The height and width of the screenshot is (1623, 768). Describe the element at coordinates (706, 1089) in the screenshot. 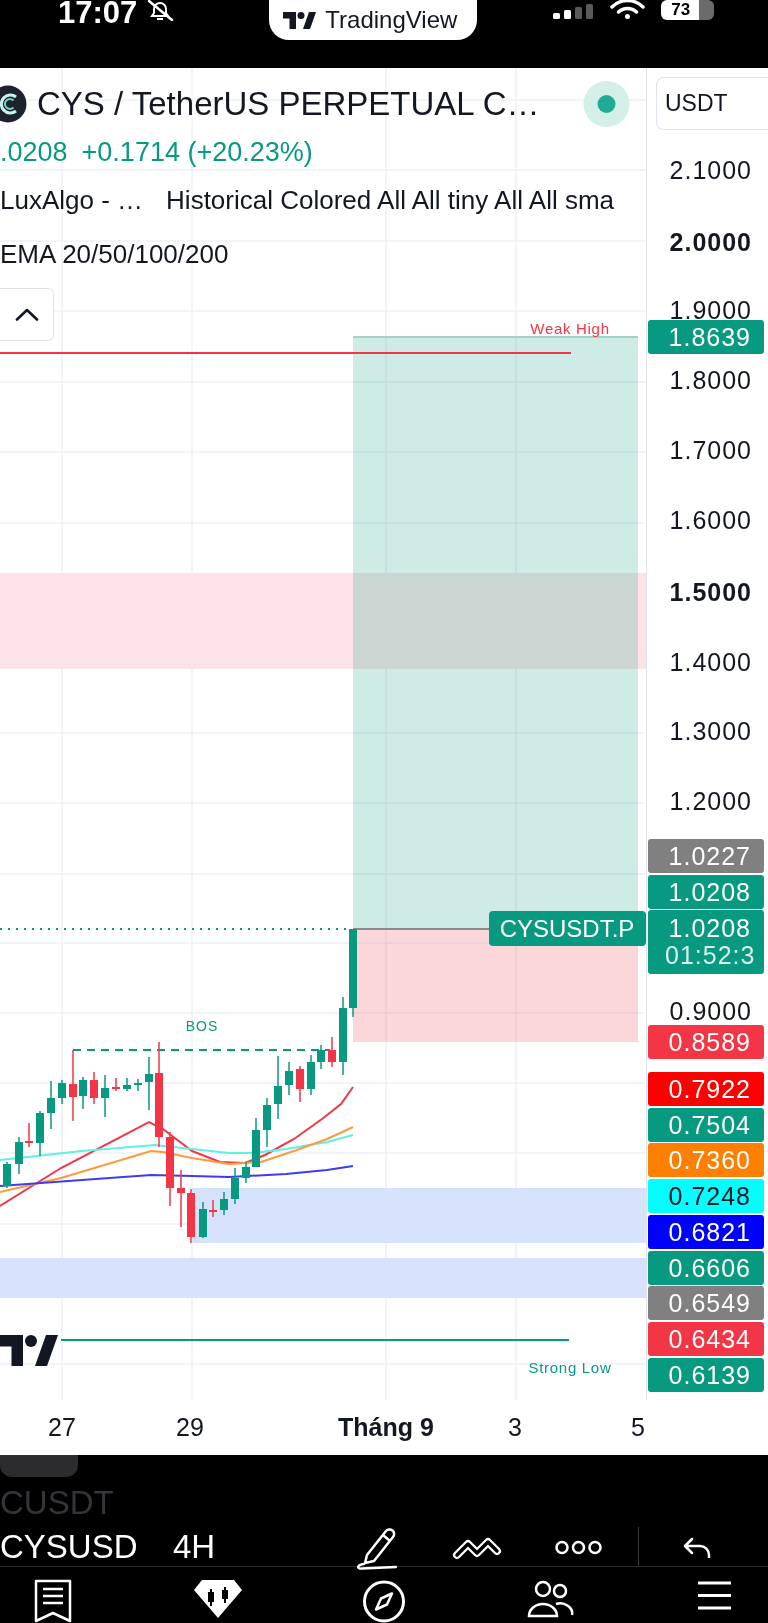

I see `price-badge: 0.7922` at that location.